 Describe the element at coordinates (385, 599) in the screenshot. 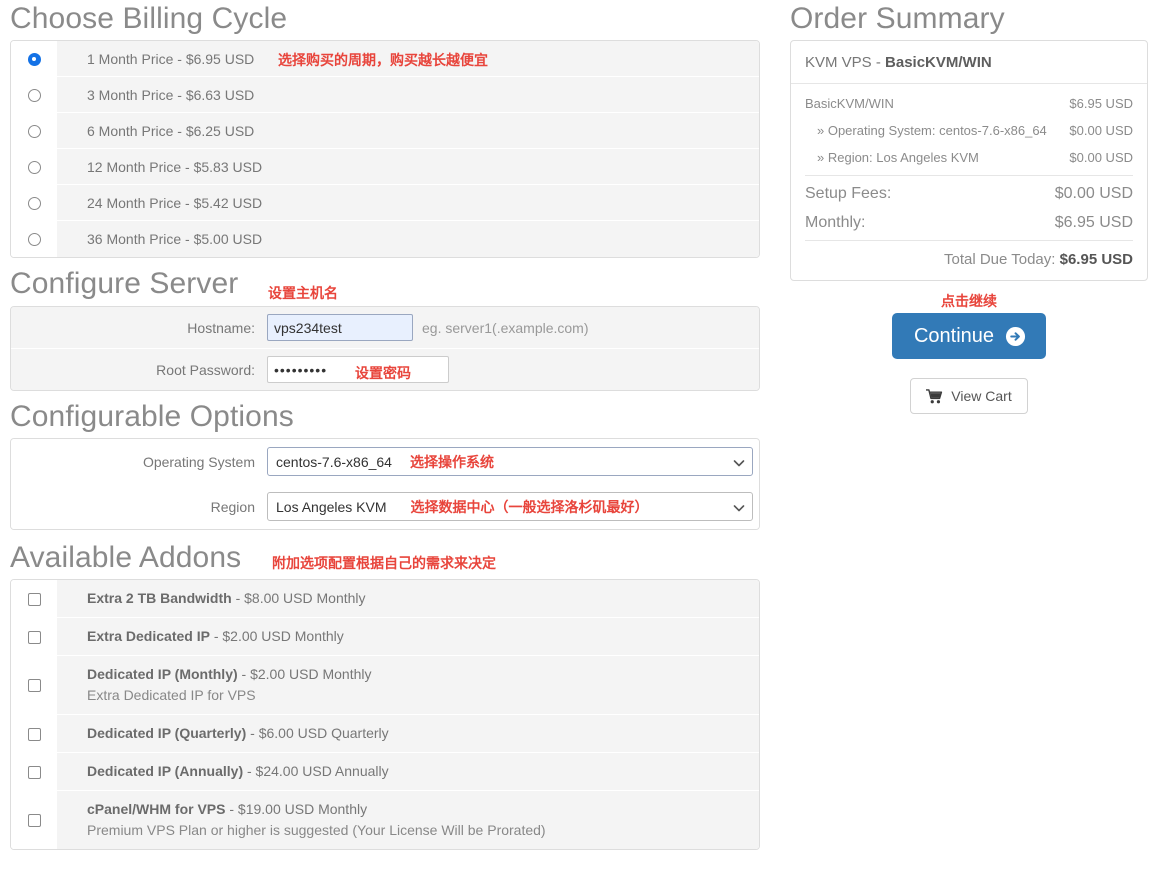

I see `addon-row: Extra 2 TB Bandwidth - $8.00 USD Monthly` at that location.